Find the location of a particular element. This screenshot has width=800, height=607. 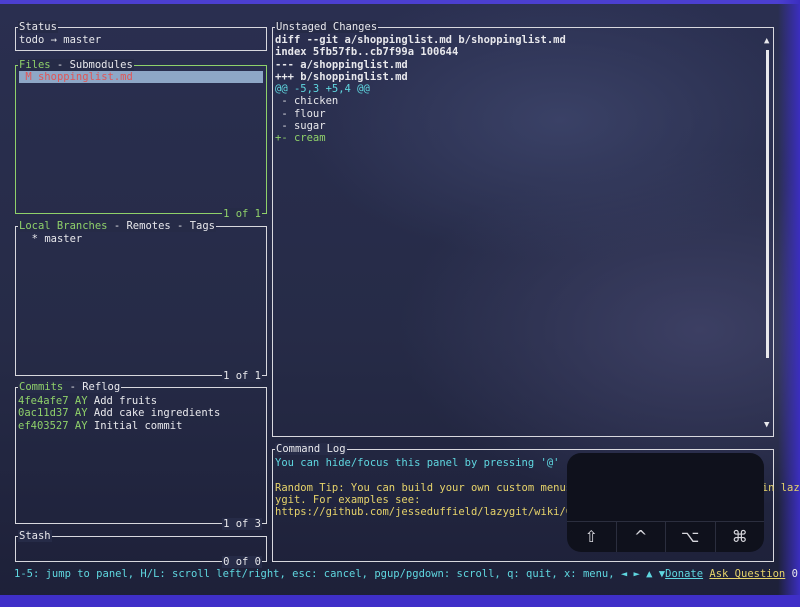

ask-question-link: Ask Question is located at coordinates (747, 574).